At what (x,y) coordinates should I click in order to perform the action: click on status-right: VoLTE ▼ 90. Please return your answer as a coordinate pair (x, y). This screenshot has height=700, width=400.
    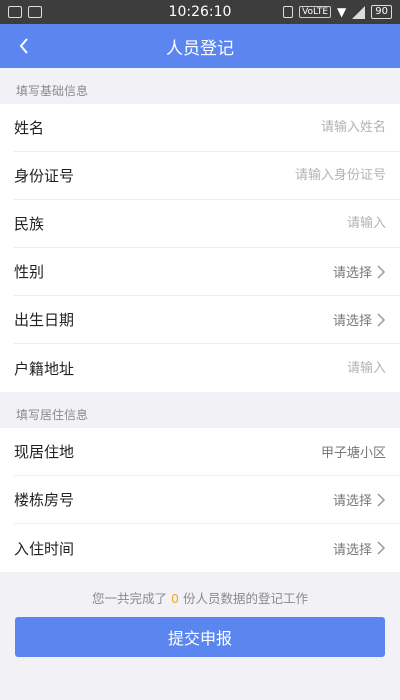
    Looking at the image, I should click on (337, 12).